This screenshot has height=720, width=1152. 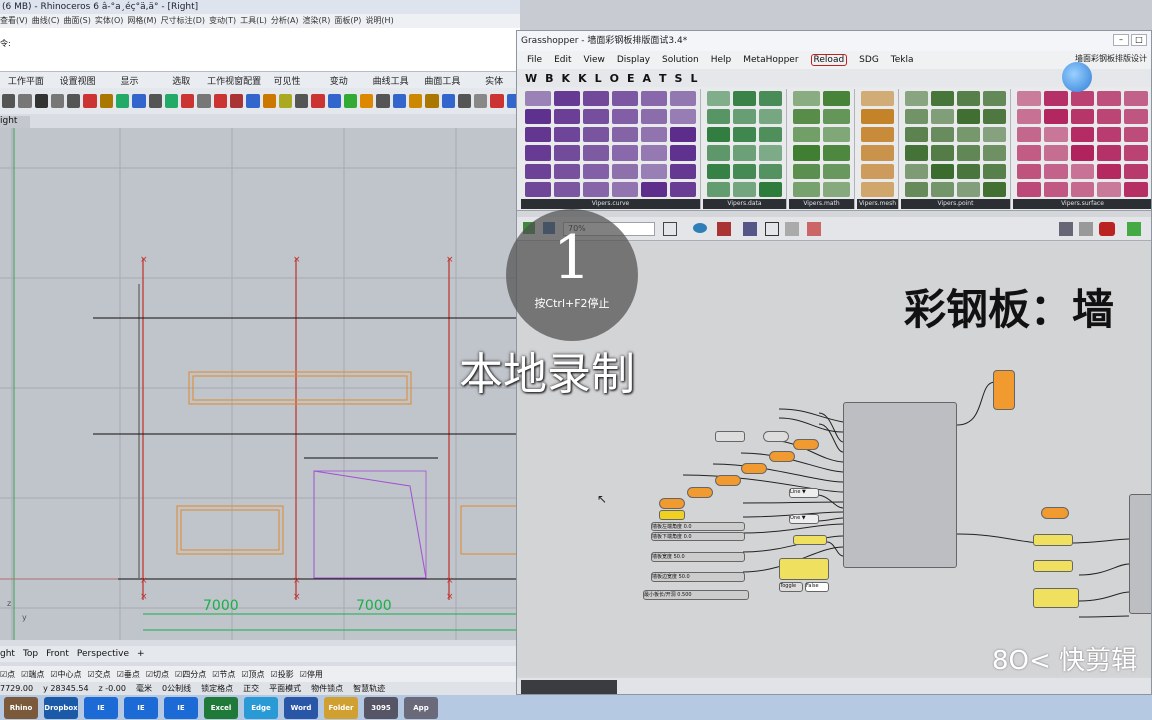 What do you see at coordinates (698, 536) in the screenshot?
I see `gh-slider-2: 墙板下端角度 0.0` at bounding box center [698, 536].